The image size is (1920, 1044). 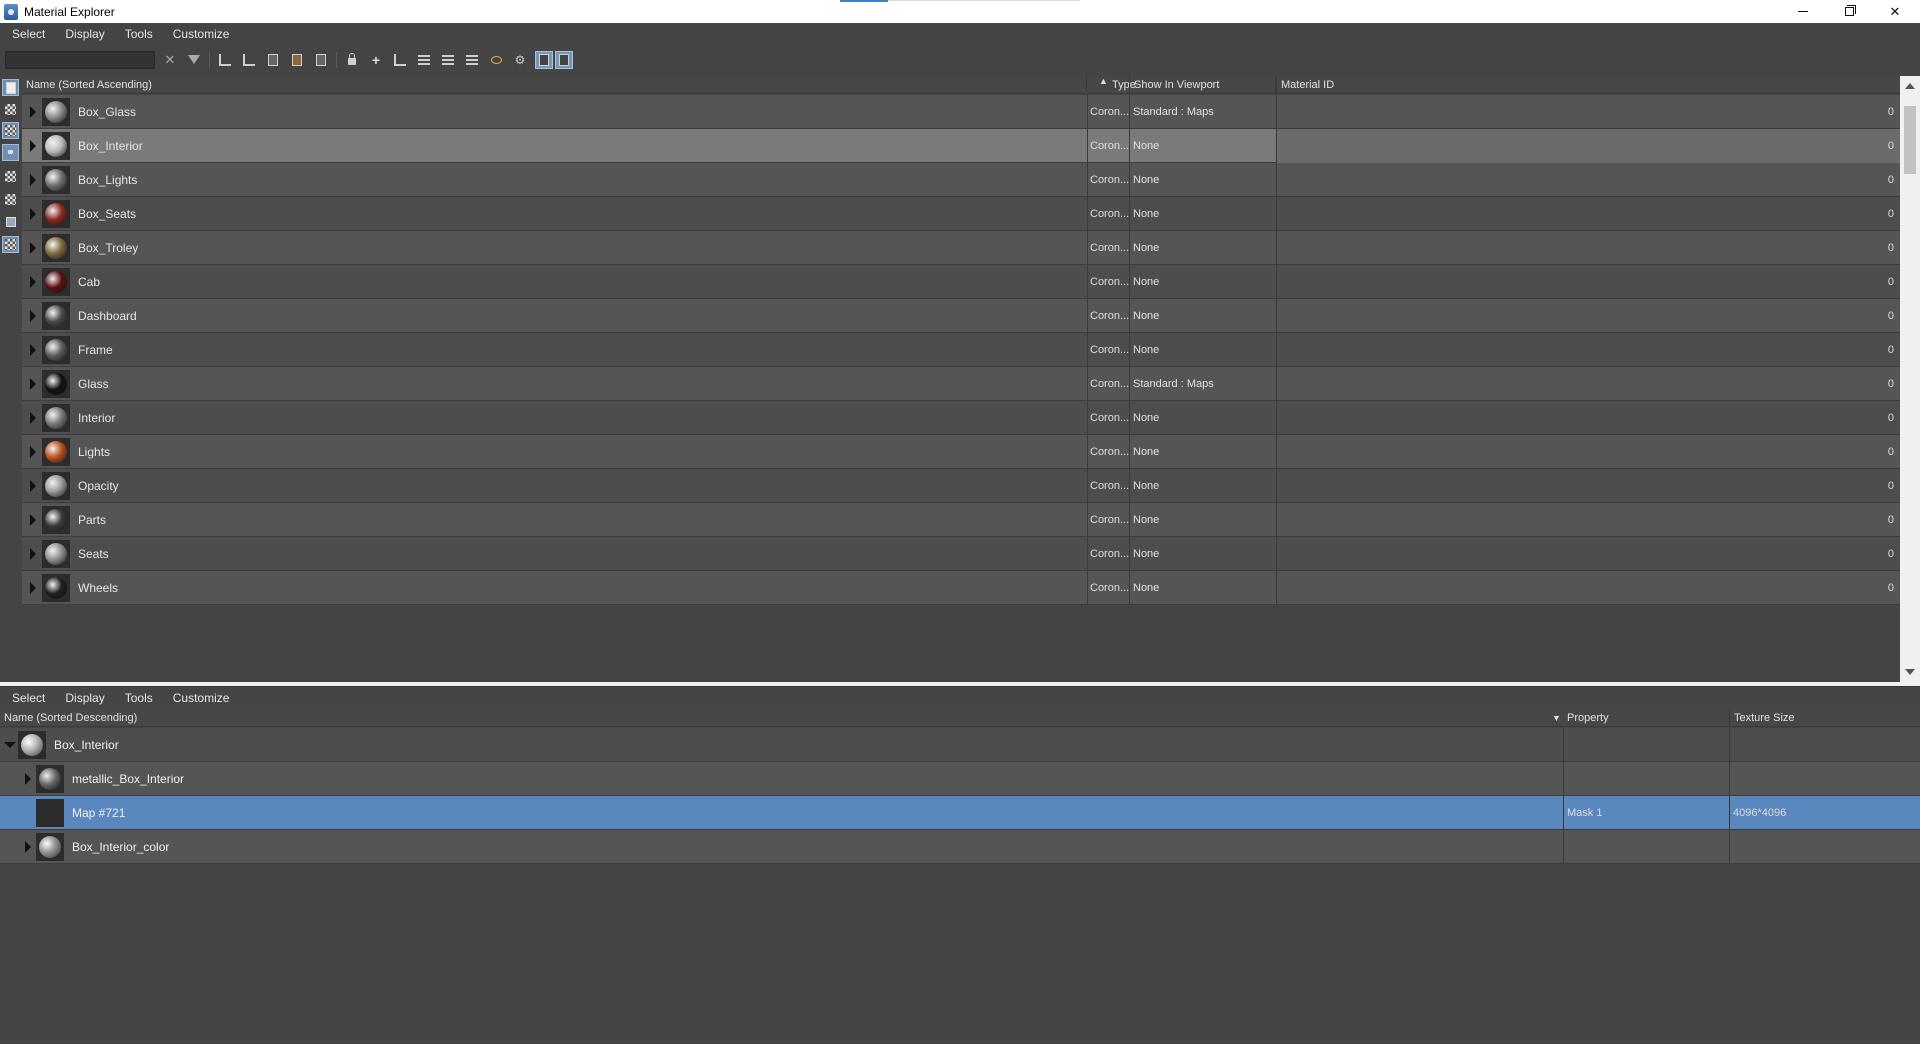 What do you see at coordinates (1588, 85) in the screenshot?
I see `column-header-material-id: Material ID` at bounding box center [1588, 85].